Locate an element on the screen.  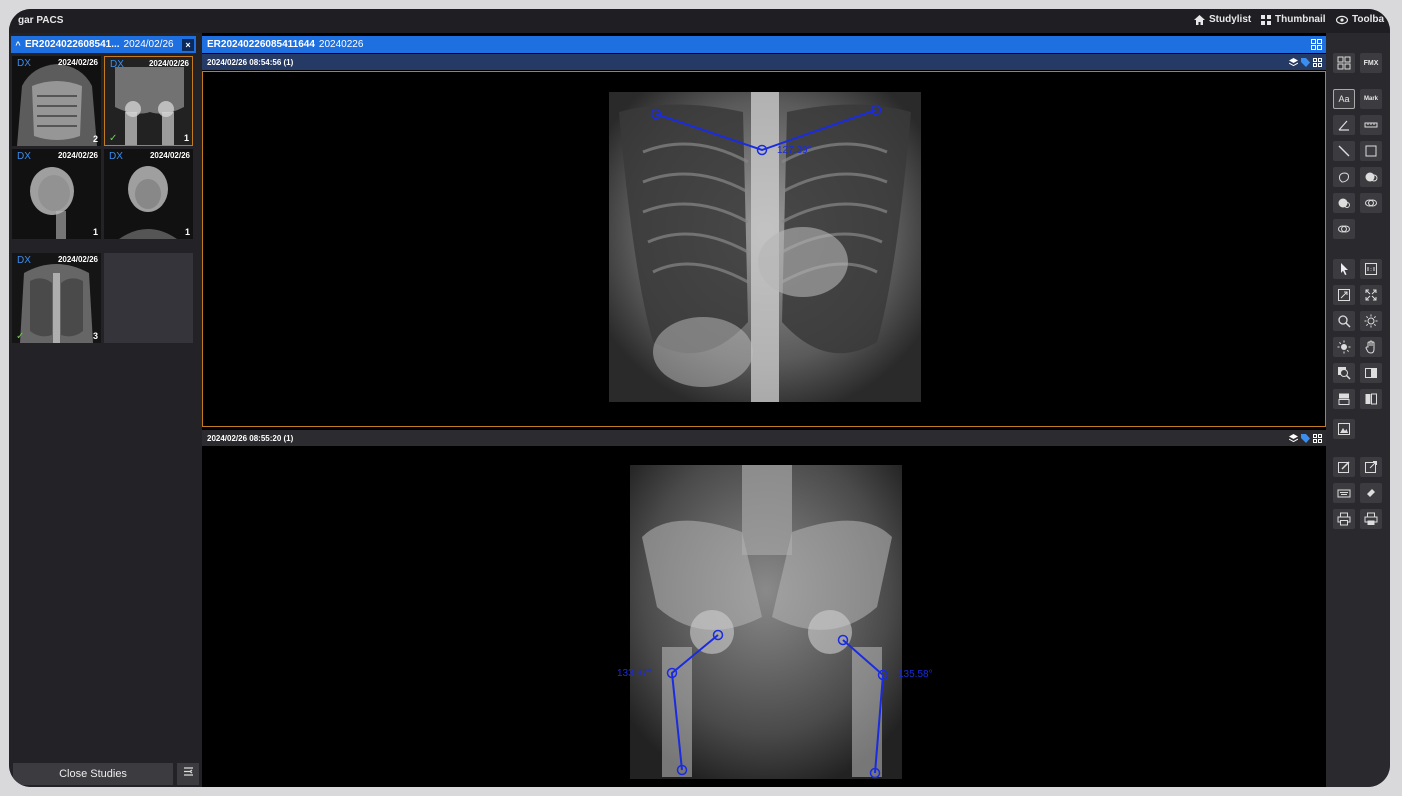
magnify-region-button is located at coordinates (1344, 373).